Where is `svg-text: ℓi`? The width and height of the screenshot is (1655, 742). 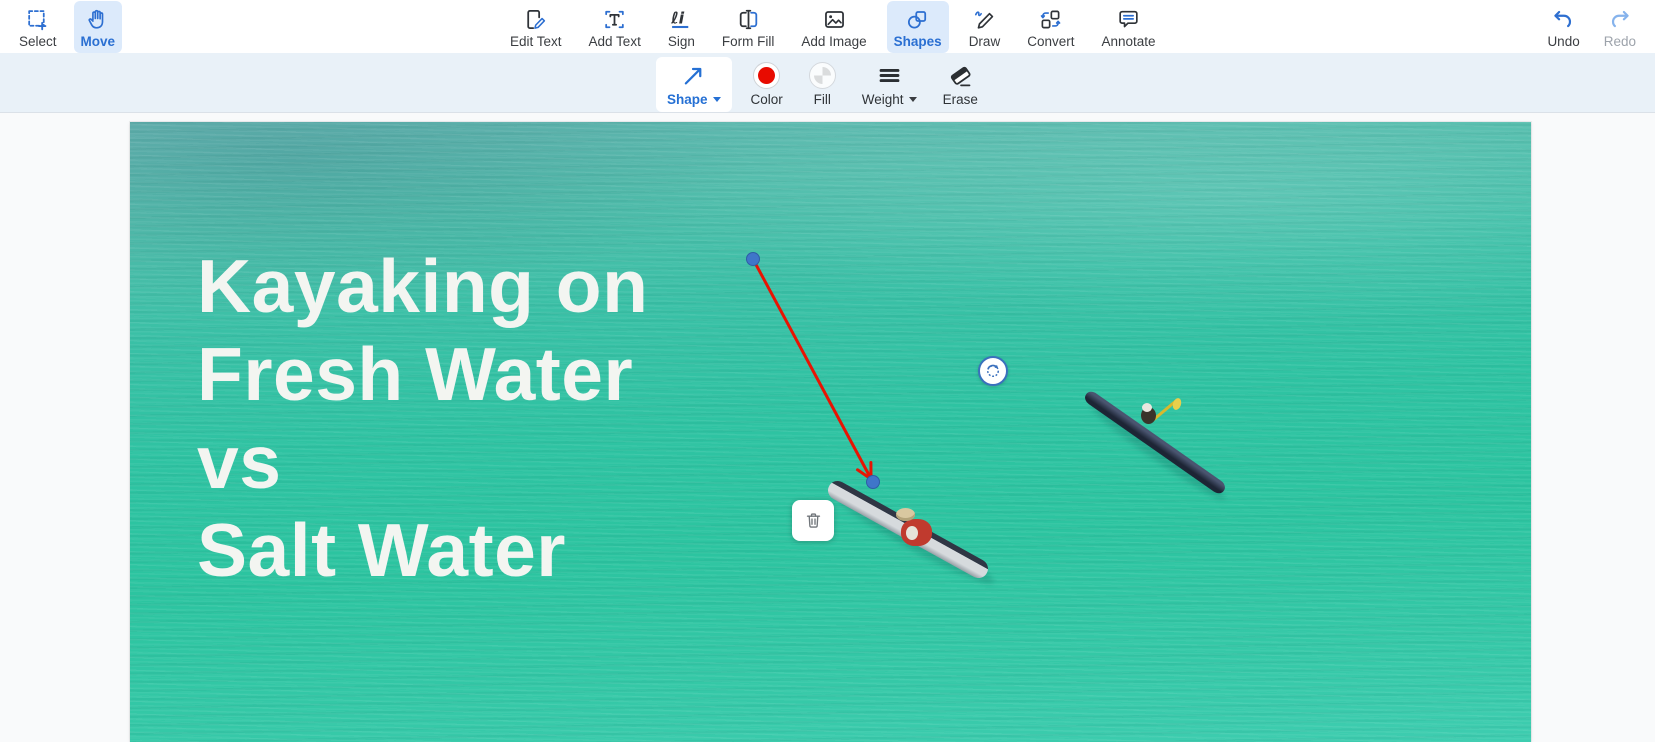
svg-text: ℓi is located at coordinates (677, 17).